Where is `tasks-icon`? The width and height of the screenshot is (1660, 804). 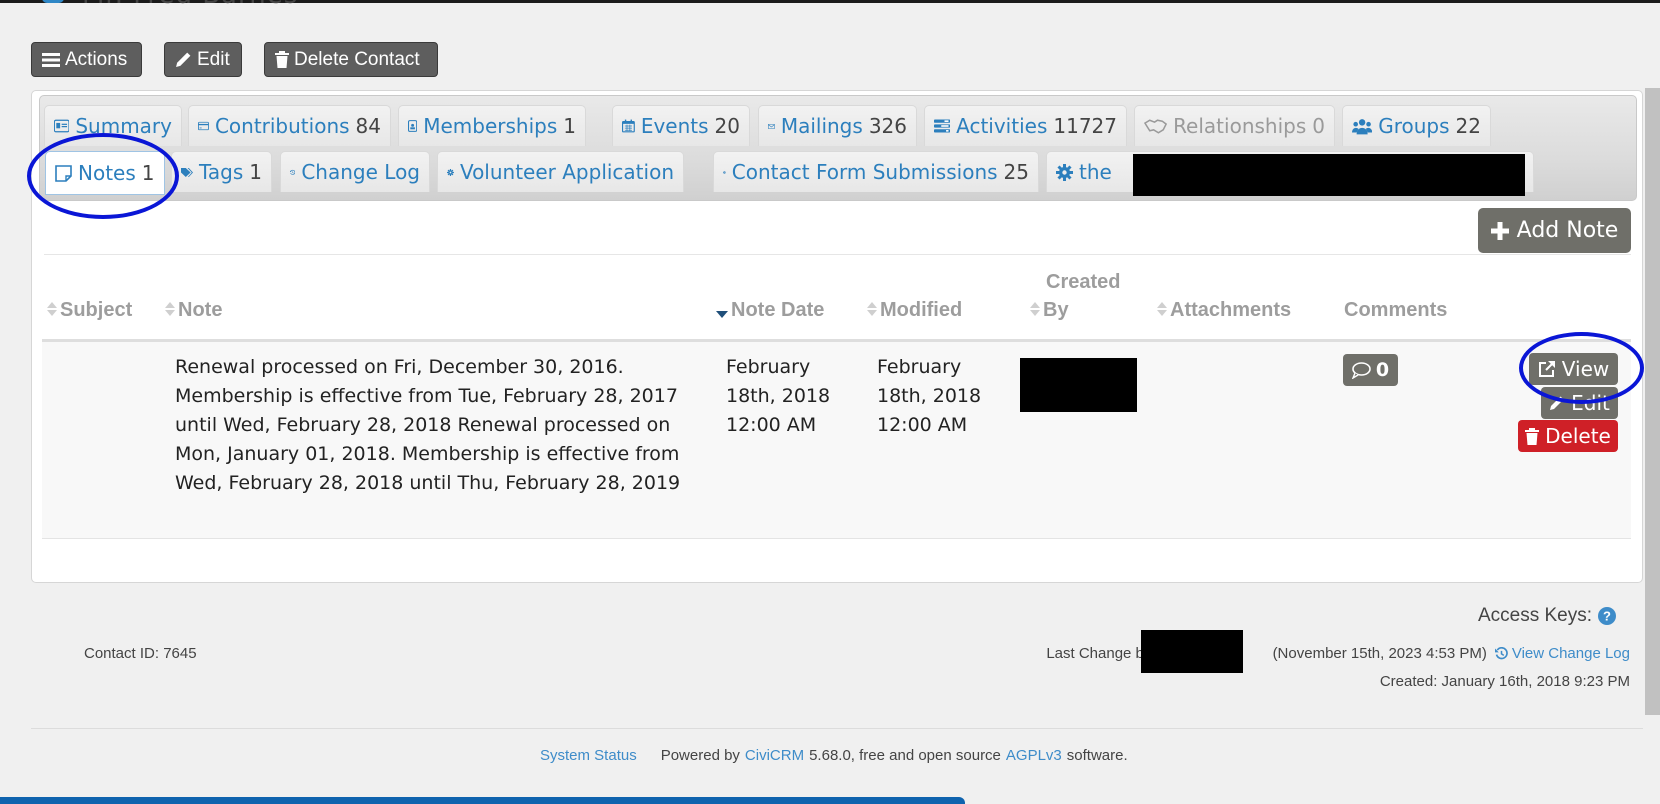
tasks-icon is located at coordinates (942, 126).